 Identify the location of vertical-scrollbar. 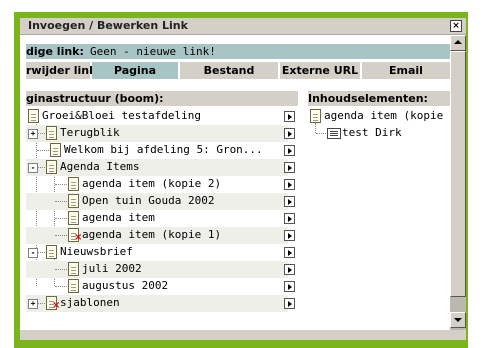
(458, 182).